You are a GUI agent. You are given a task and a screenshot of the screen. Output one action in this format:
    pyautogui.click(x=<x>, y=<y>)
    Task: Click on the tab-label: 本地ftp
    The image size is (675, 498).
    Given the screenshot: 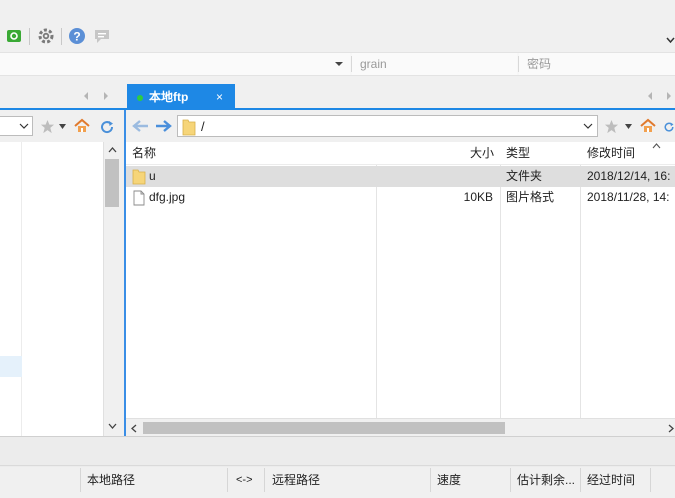 What is the action you would take?
    pyautogui.click(x=169, y=97)
    